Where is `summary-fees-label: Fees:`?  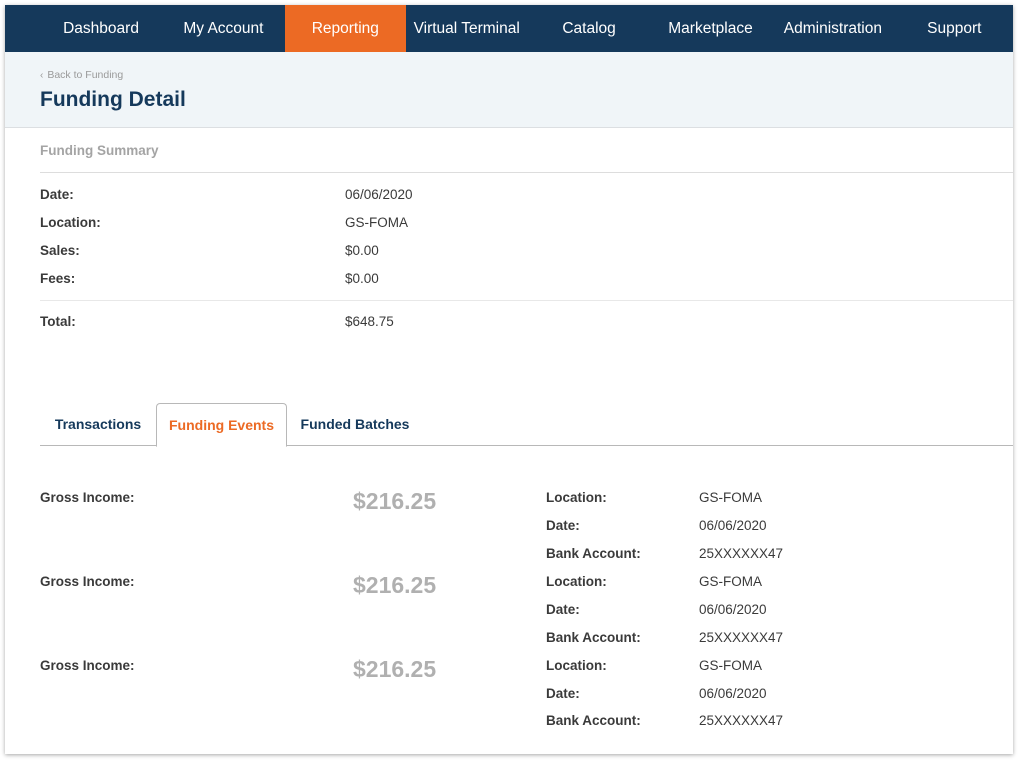
summary-fees-label: Fees: is located at coordinates (58, 278).